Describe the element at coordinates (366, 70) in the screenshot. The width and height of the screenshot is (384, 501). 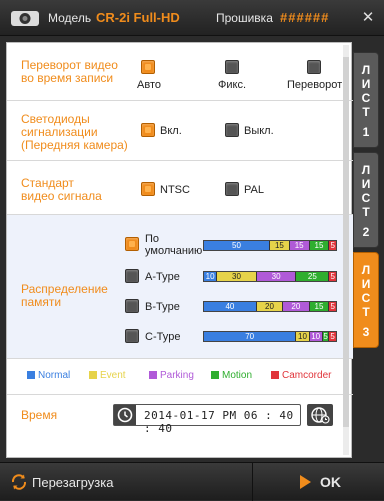
I see `tab-1-letter: Л` at that location.